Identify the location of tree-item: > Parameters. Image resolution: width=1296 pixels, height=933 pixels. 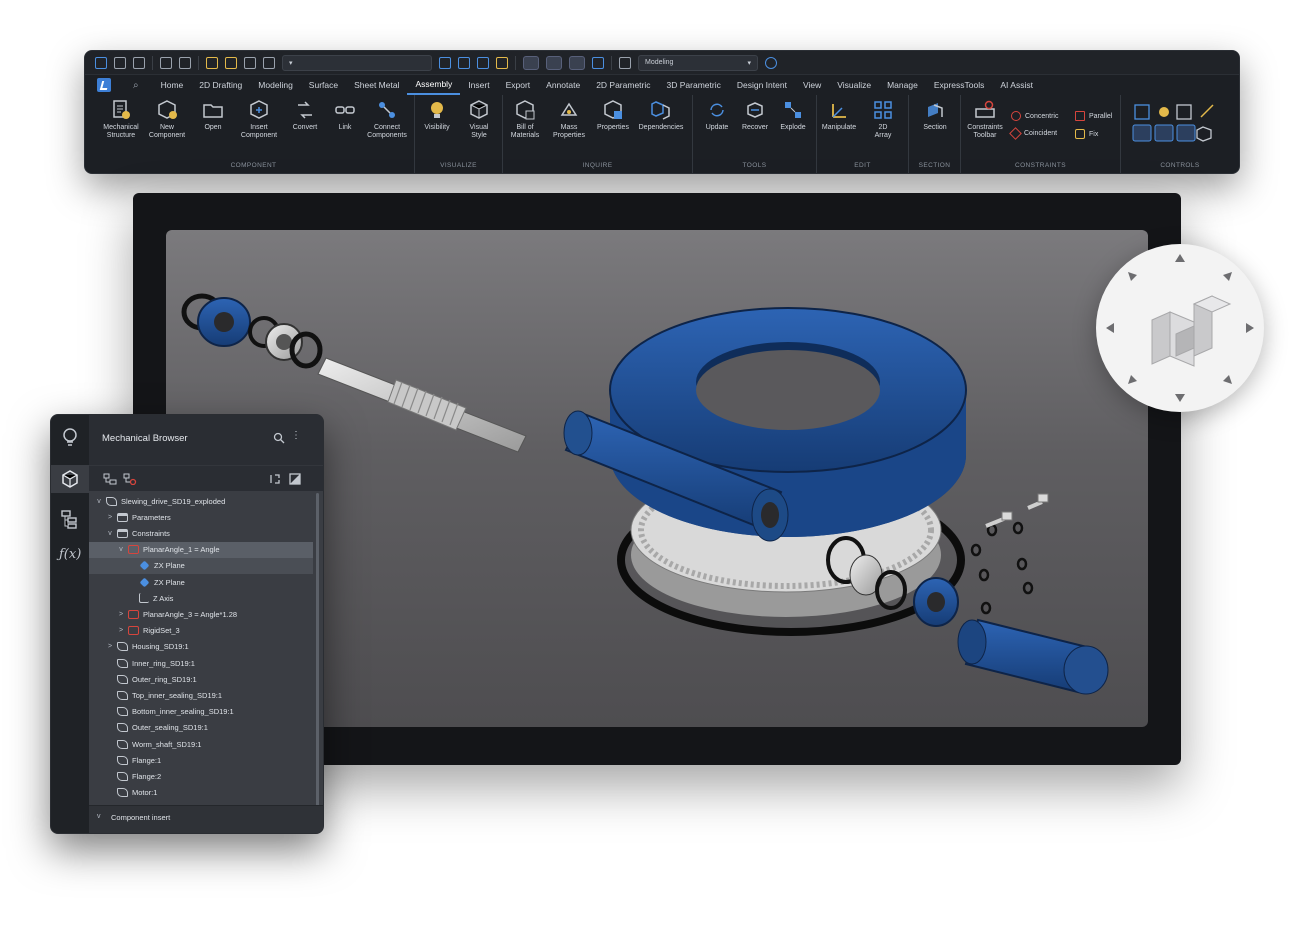
(201, 517).